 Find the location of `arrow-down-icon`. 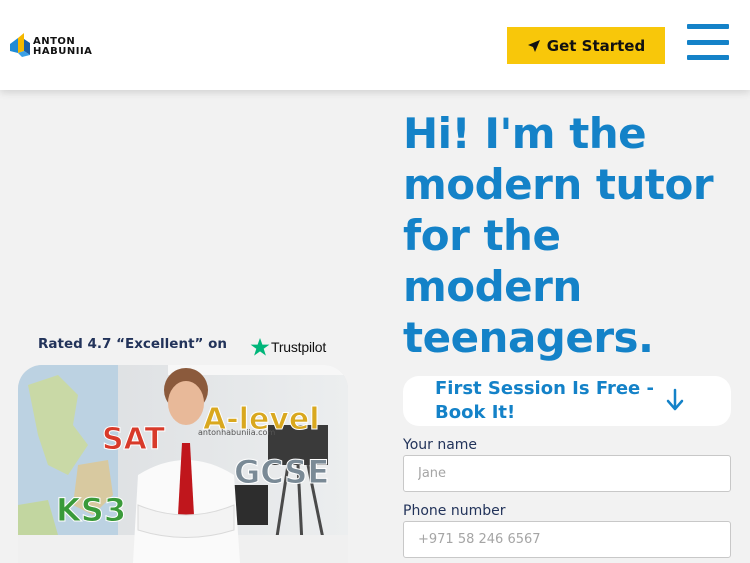

arrow-down-icon is located at coordinates (675, 399).